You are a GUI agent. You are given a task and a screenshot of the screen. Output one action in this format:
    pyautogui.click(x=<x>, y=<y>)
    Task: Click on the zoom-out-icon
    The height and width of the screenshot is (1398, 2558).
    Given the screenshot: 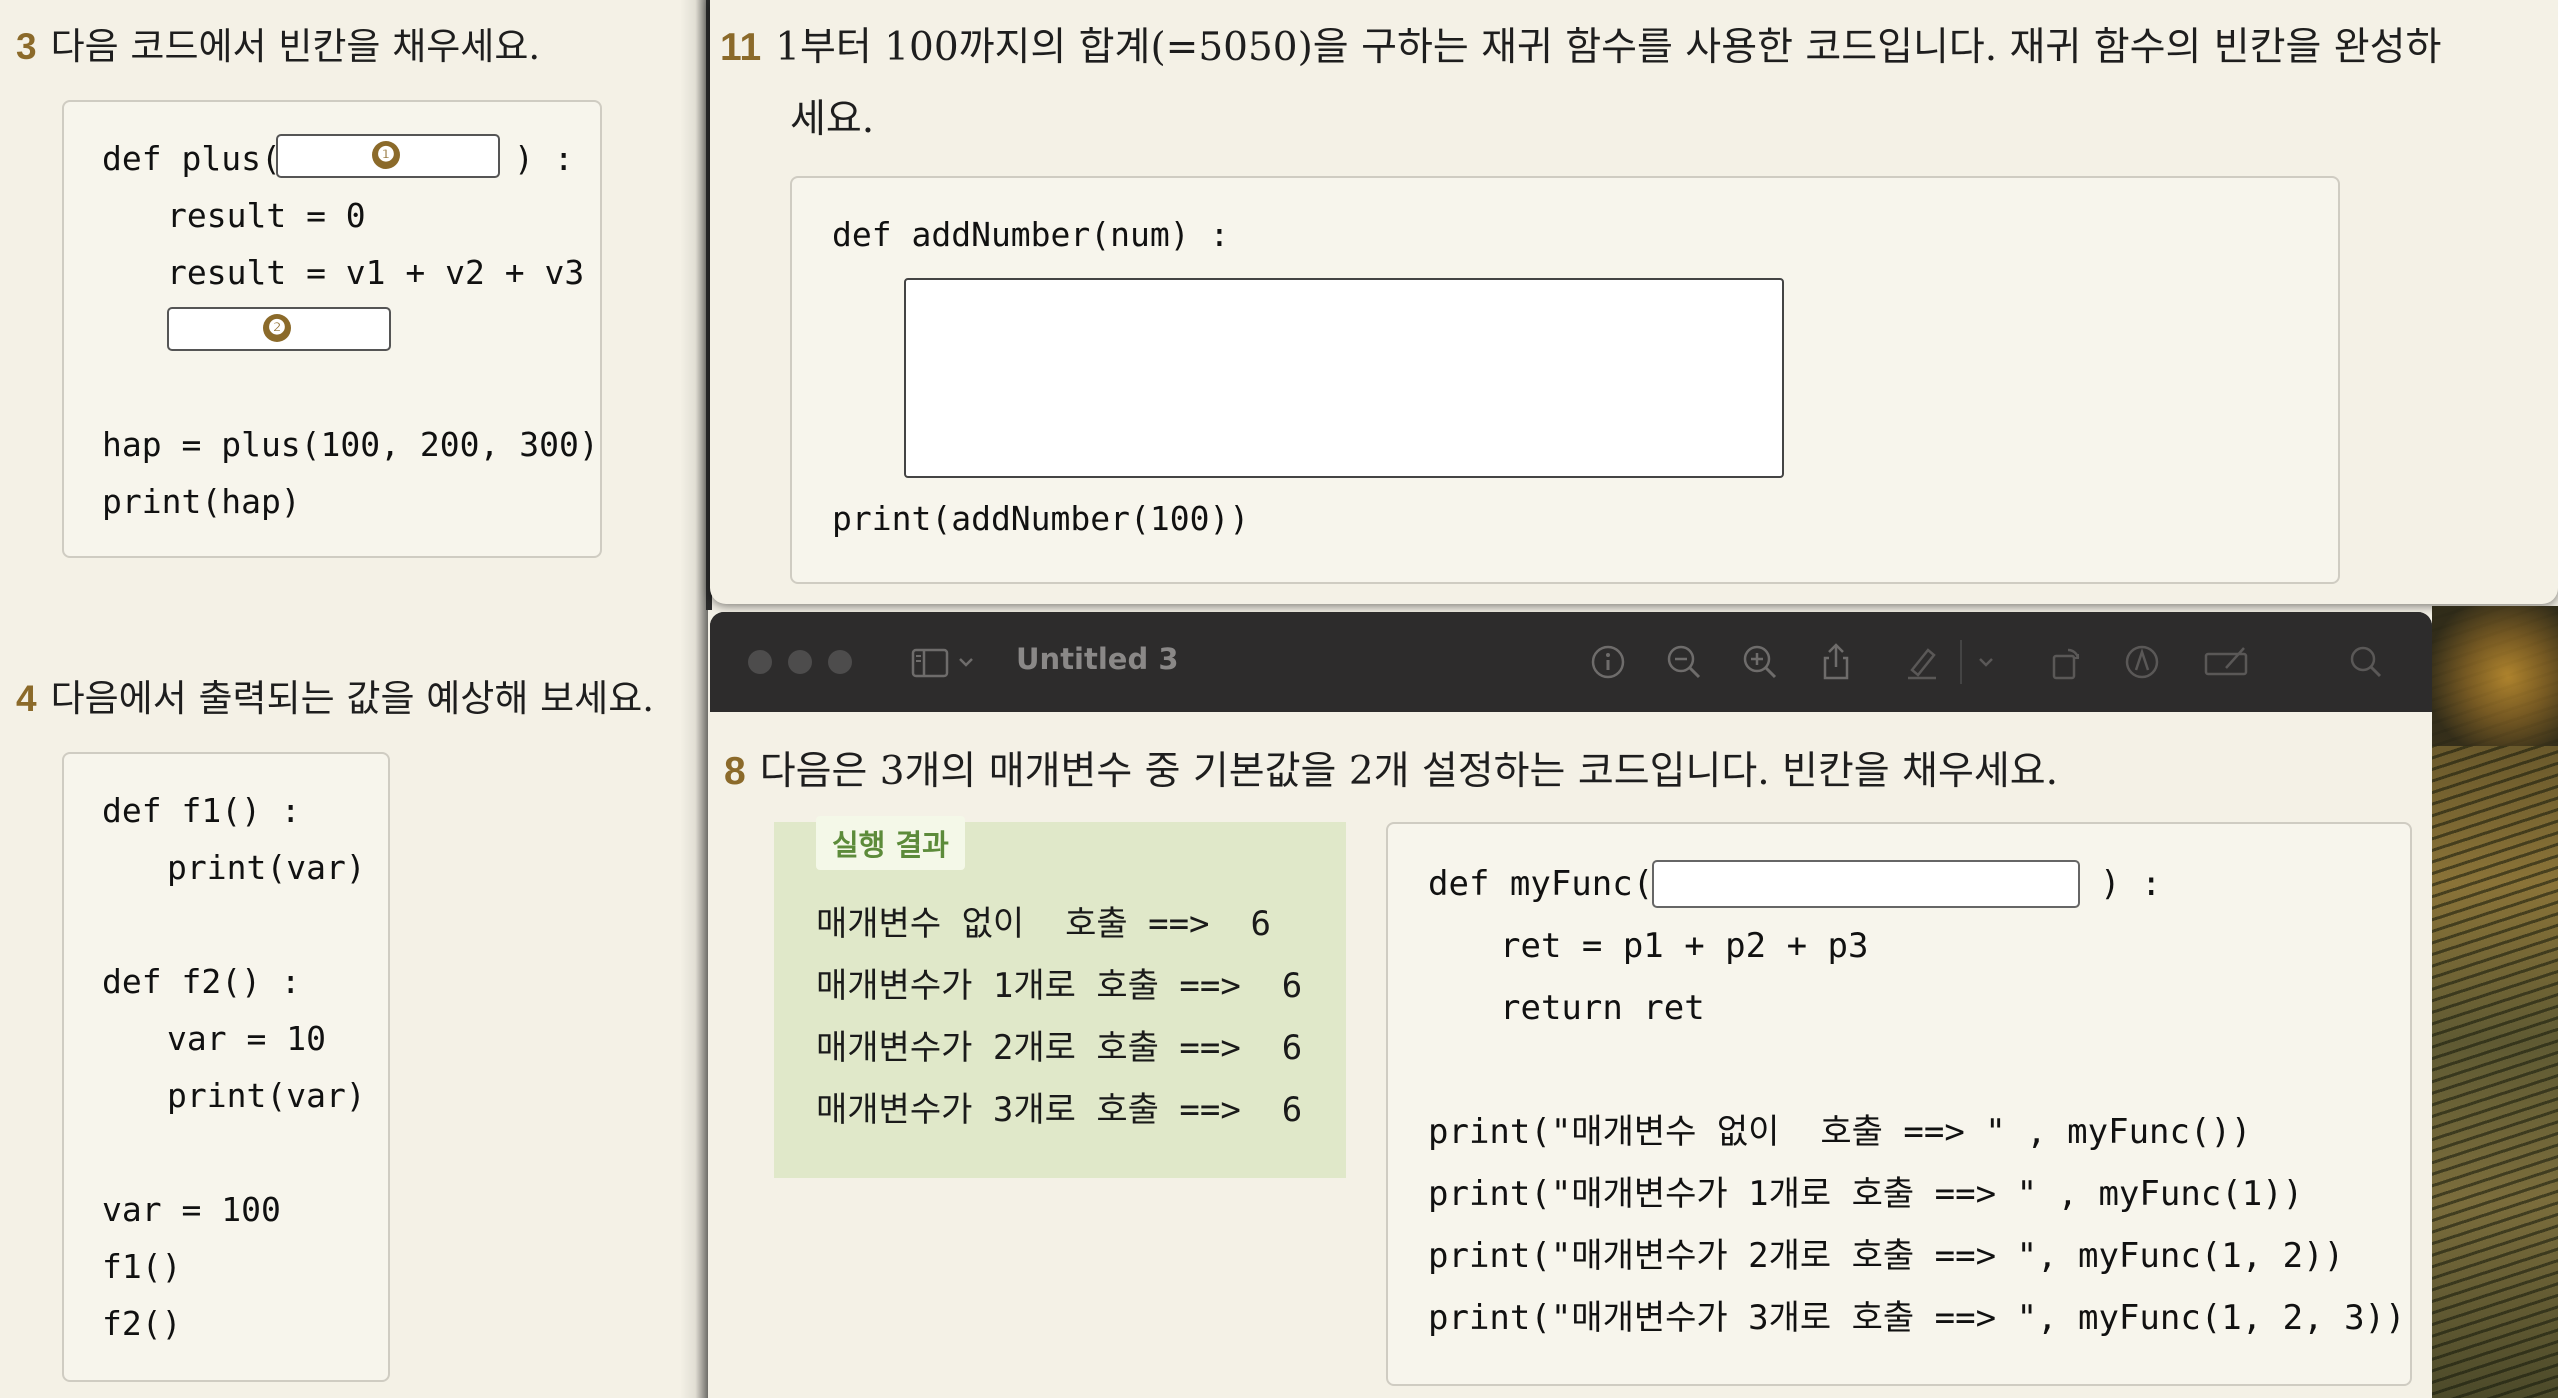 What is the action you would take?
    pyautogui.click(x=1684, y=662)
    